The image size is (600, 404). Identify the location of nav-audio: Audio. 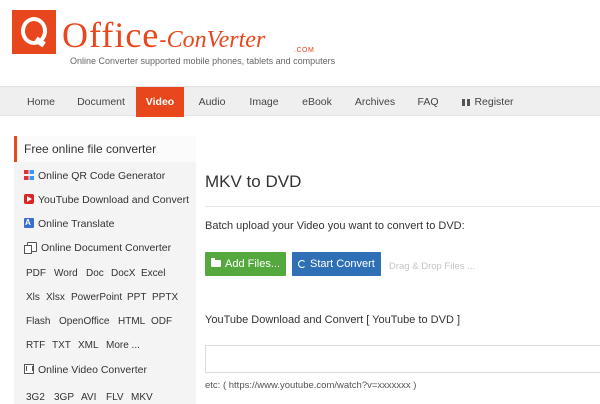
(212, 102).